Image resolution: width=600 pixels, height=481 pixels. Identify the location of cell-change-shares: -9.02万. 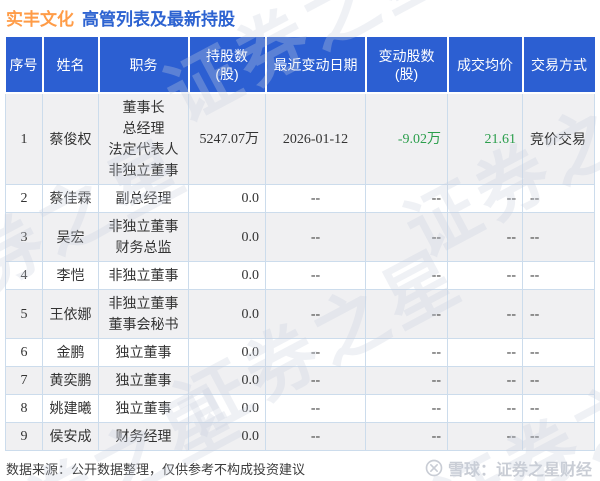
(406, 138).